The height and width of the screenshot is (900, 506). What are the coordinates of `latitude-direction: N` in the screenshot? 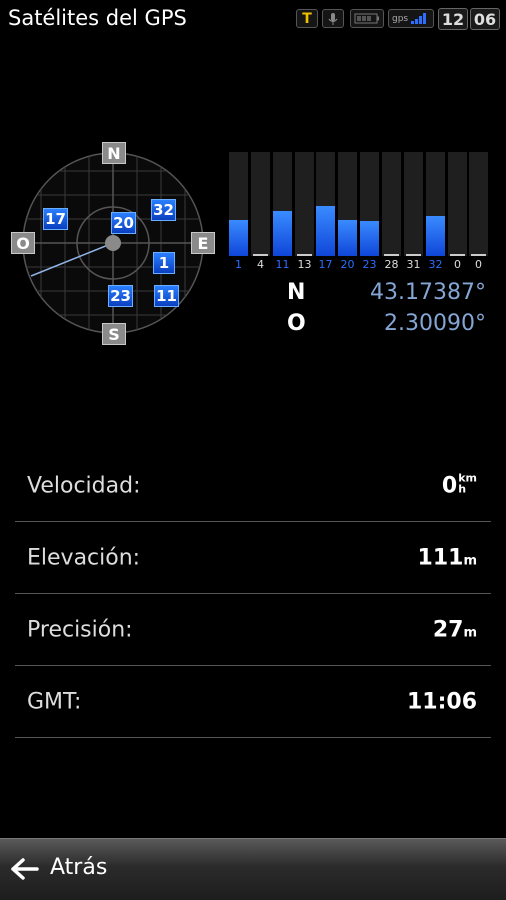 It's located at (296, 292).